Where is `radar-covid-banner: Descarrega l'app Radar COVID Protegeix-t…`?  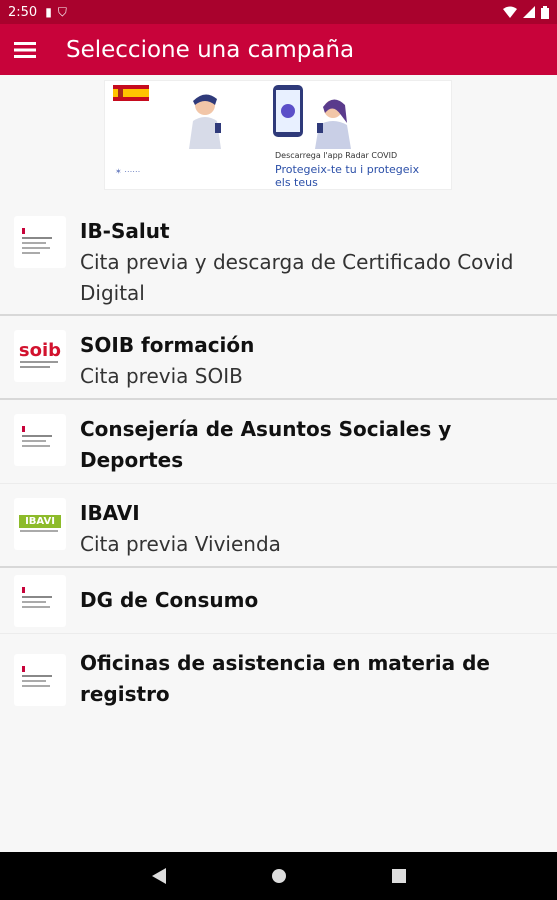 radar-covid-banner: Descarrega l'app Radar COVID Protegeix-t… is located at coordinates (278, 135).